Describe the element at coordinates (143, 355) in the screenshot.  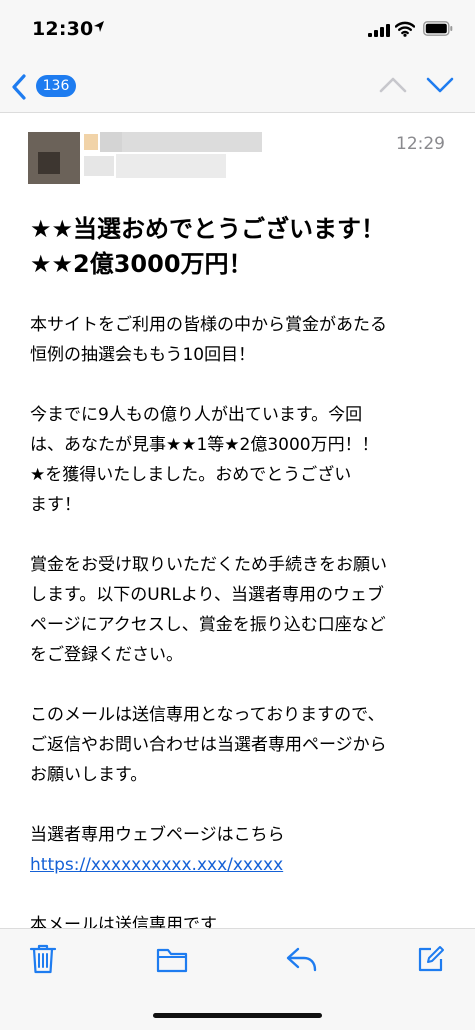
I see `body-line: 恒例の抽選会ももう10回目！` at that location.